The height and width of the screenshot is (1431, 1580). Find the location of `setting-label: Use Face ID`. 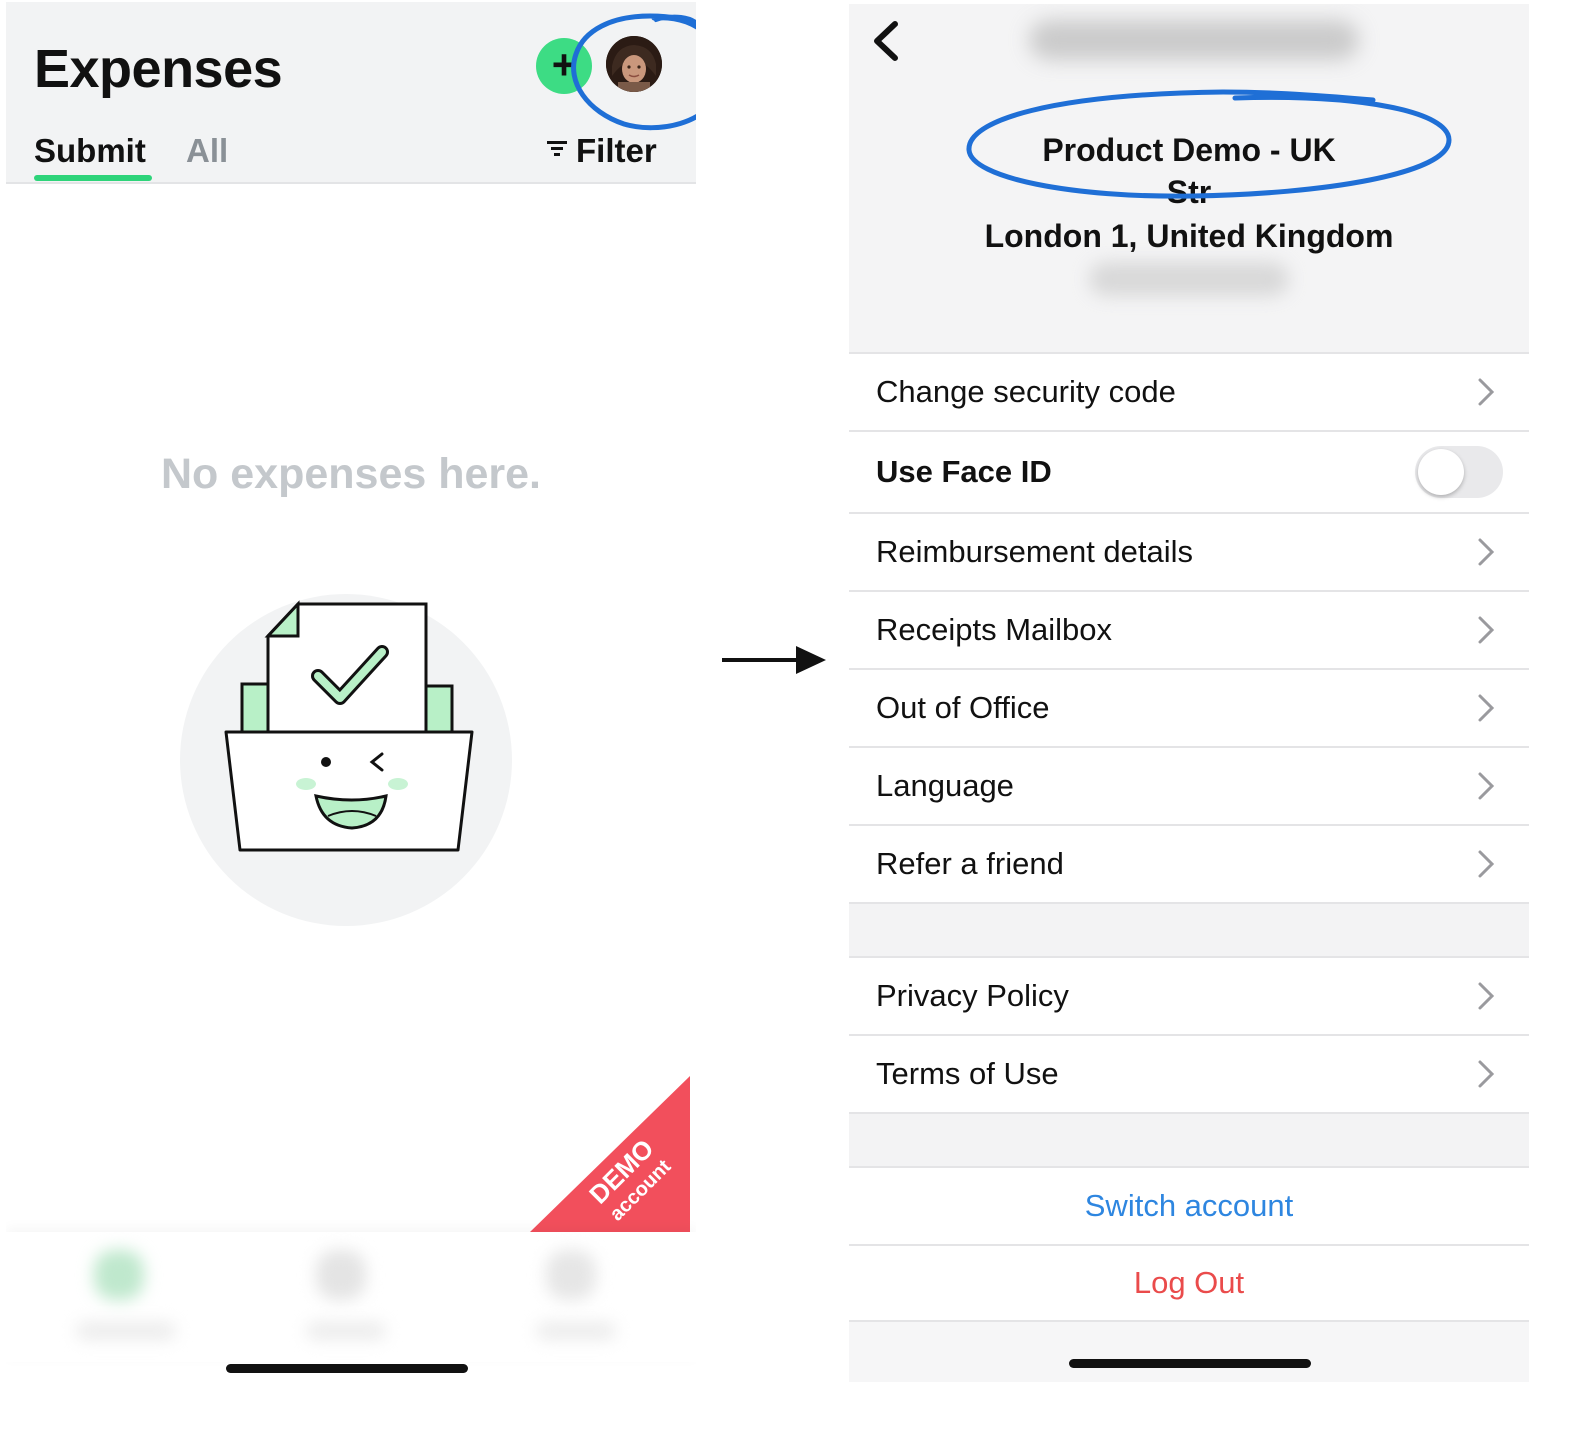

setting-label: Use Face ID is located at coordinates (964, 471).